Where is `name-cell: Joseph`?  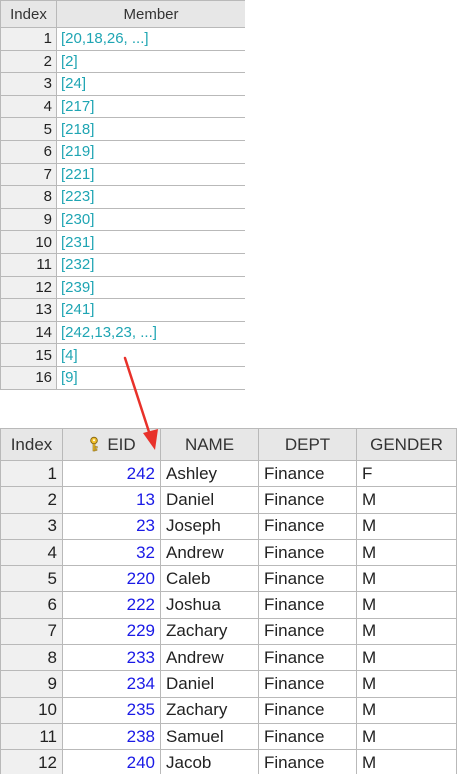 name-cell: Joseph is located at coordinates (209, 526).